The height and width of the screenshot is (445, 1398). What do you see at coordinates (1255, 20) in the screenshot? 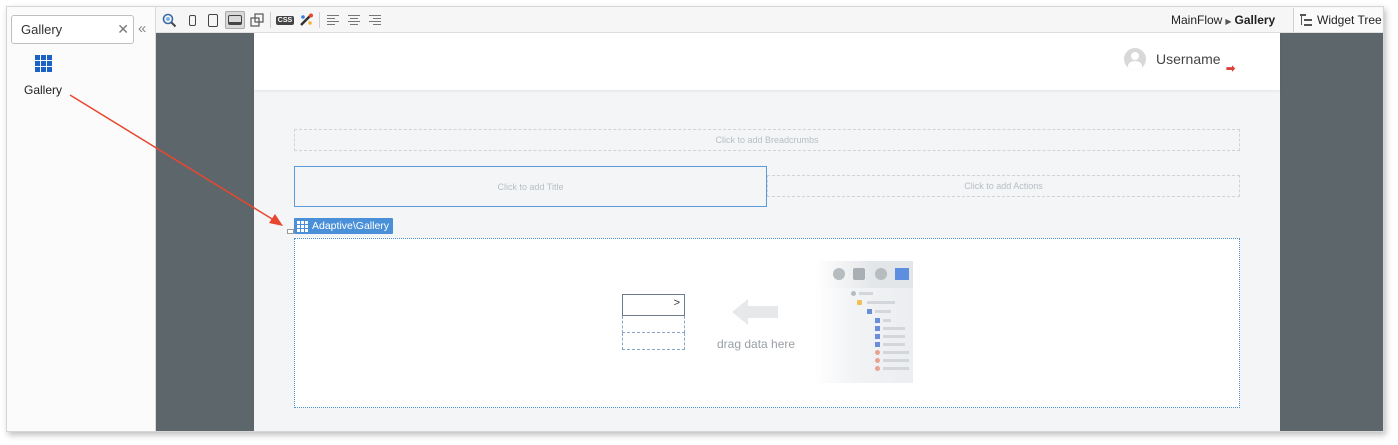
I see `breadcrumb-screen: Gallery` at bounding box center [1255, 20].